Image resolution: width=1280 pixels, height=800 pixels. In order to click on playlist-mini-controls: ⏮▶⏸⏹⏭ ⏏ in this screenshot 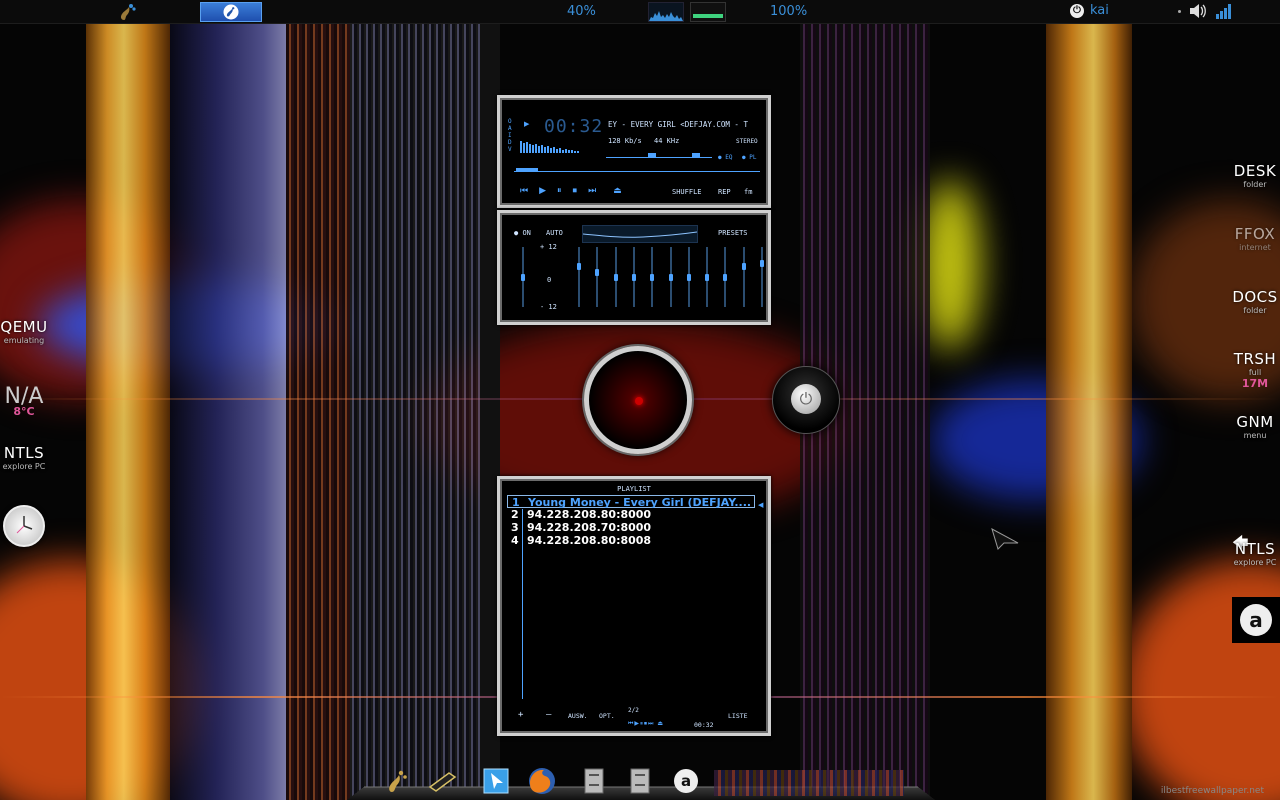, I will do `click(646, 724)`.